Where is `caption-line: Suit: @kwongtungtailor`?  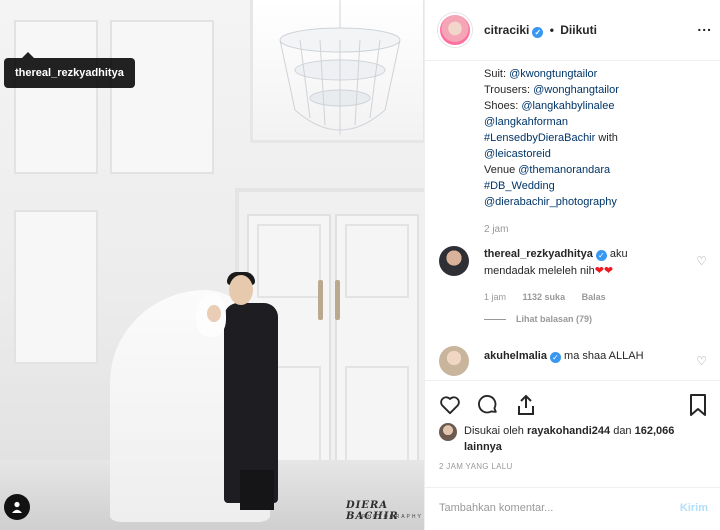 caption-line: Suit: @kwongtungtailor is located at coordinates (541, 74).